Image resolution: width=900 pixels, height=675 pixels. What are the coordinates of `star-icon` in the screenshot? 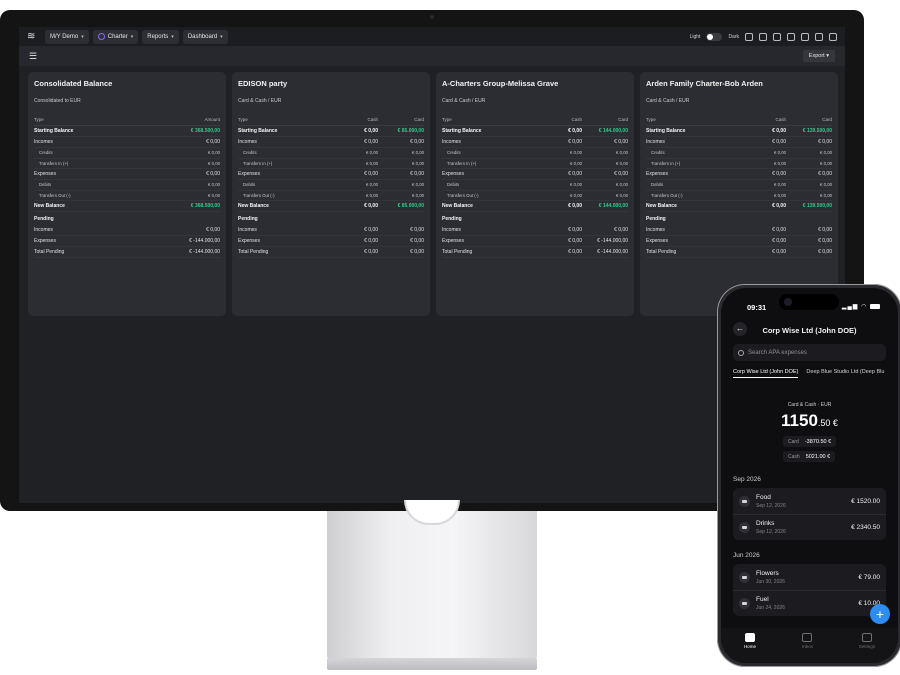 It's located at (819, 36).